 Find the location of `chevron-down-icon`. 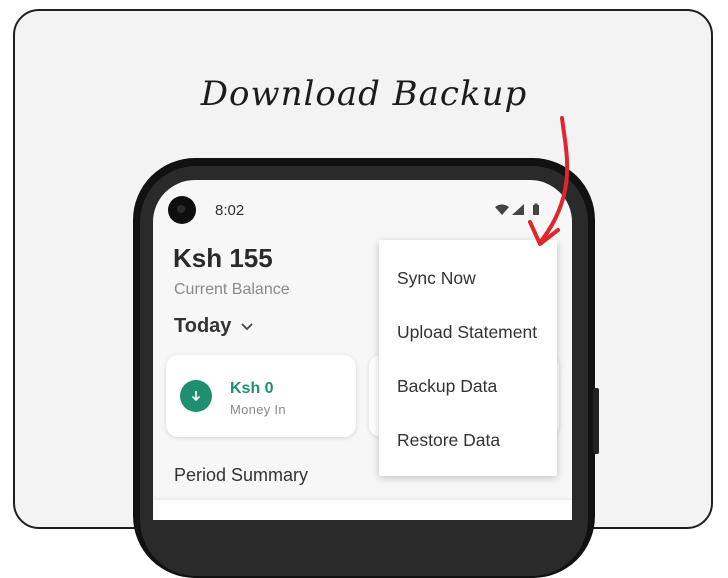

chevron-down-icon is located at coordinates (247, 326).